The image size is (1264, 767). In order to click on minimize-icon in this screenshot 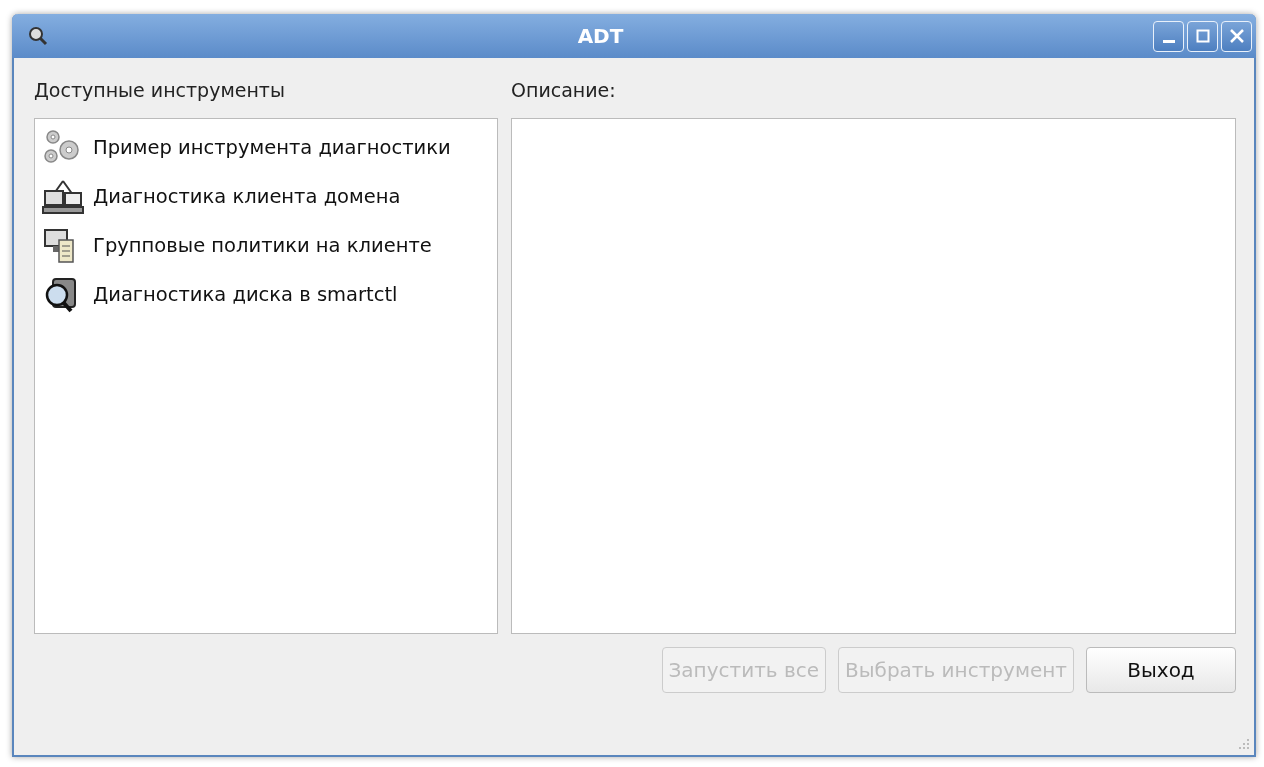, I will do `click(1168, 41)`.